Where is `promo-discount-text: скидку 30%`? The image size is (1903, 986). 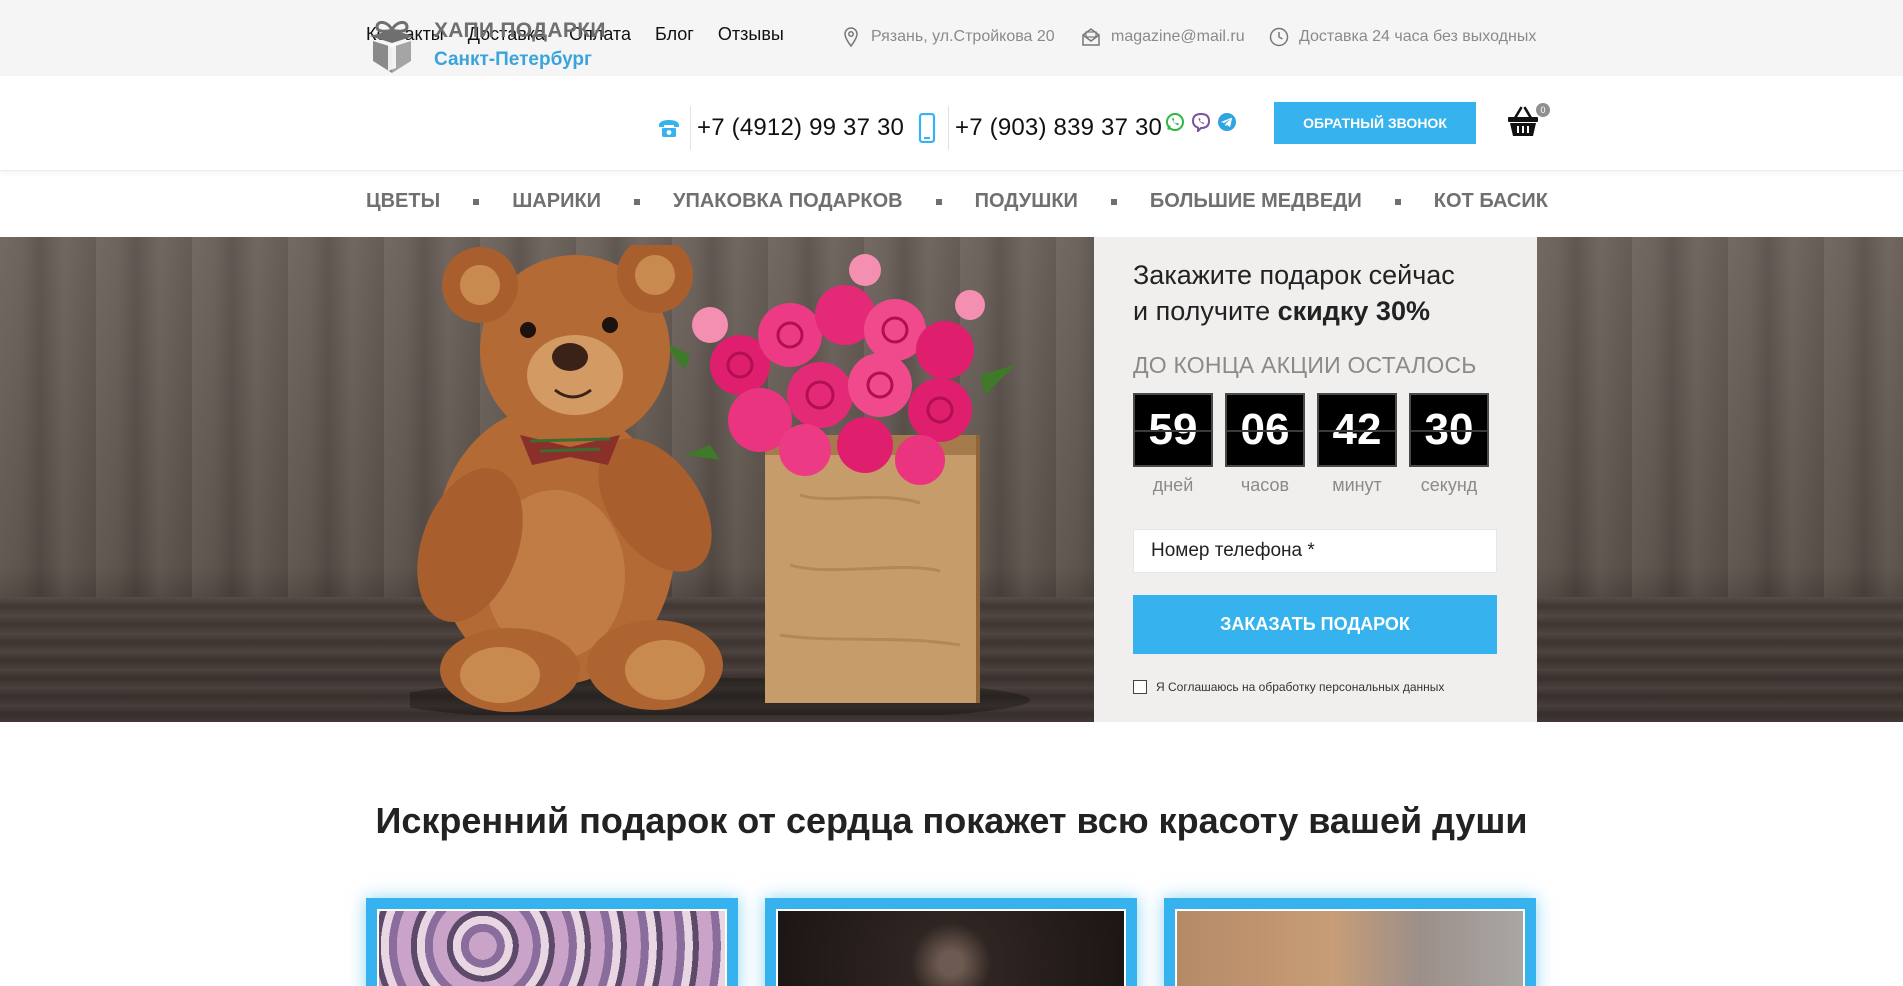 promo-discount-text: скидку 30% is located at coordinates (1353, 311).